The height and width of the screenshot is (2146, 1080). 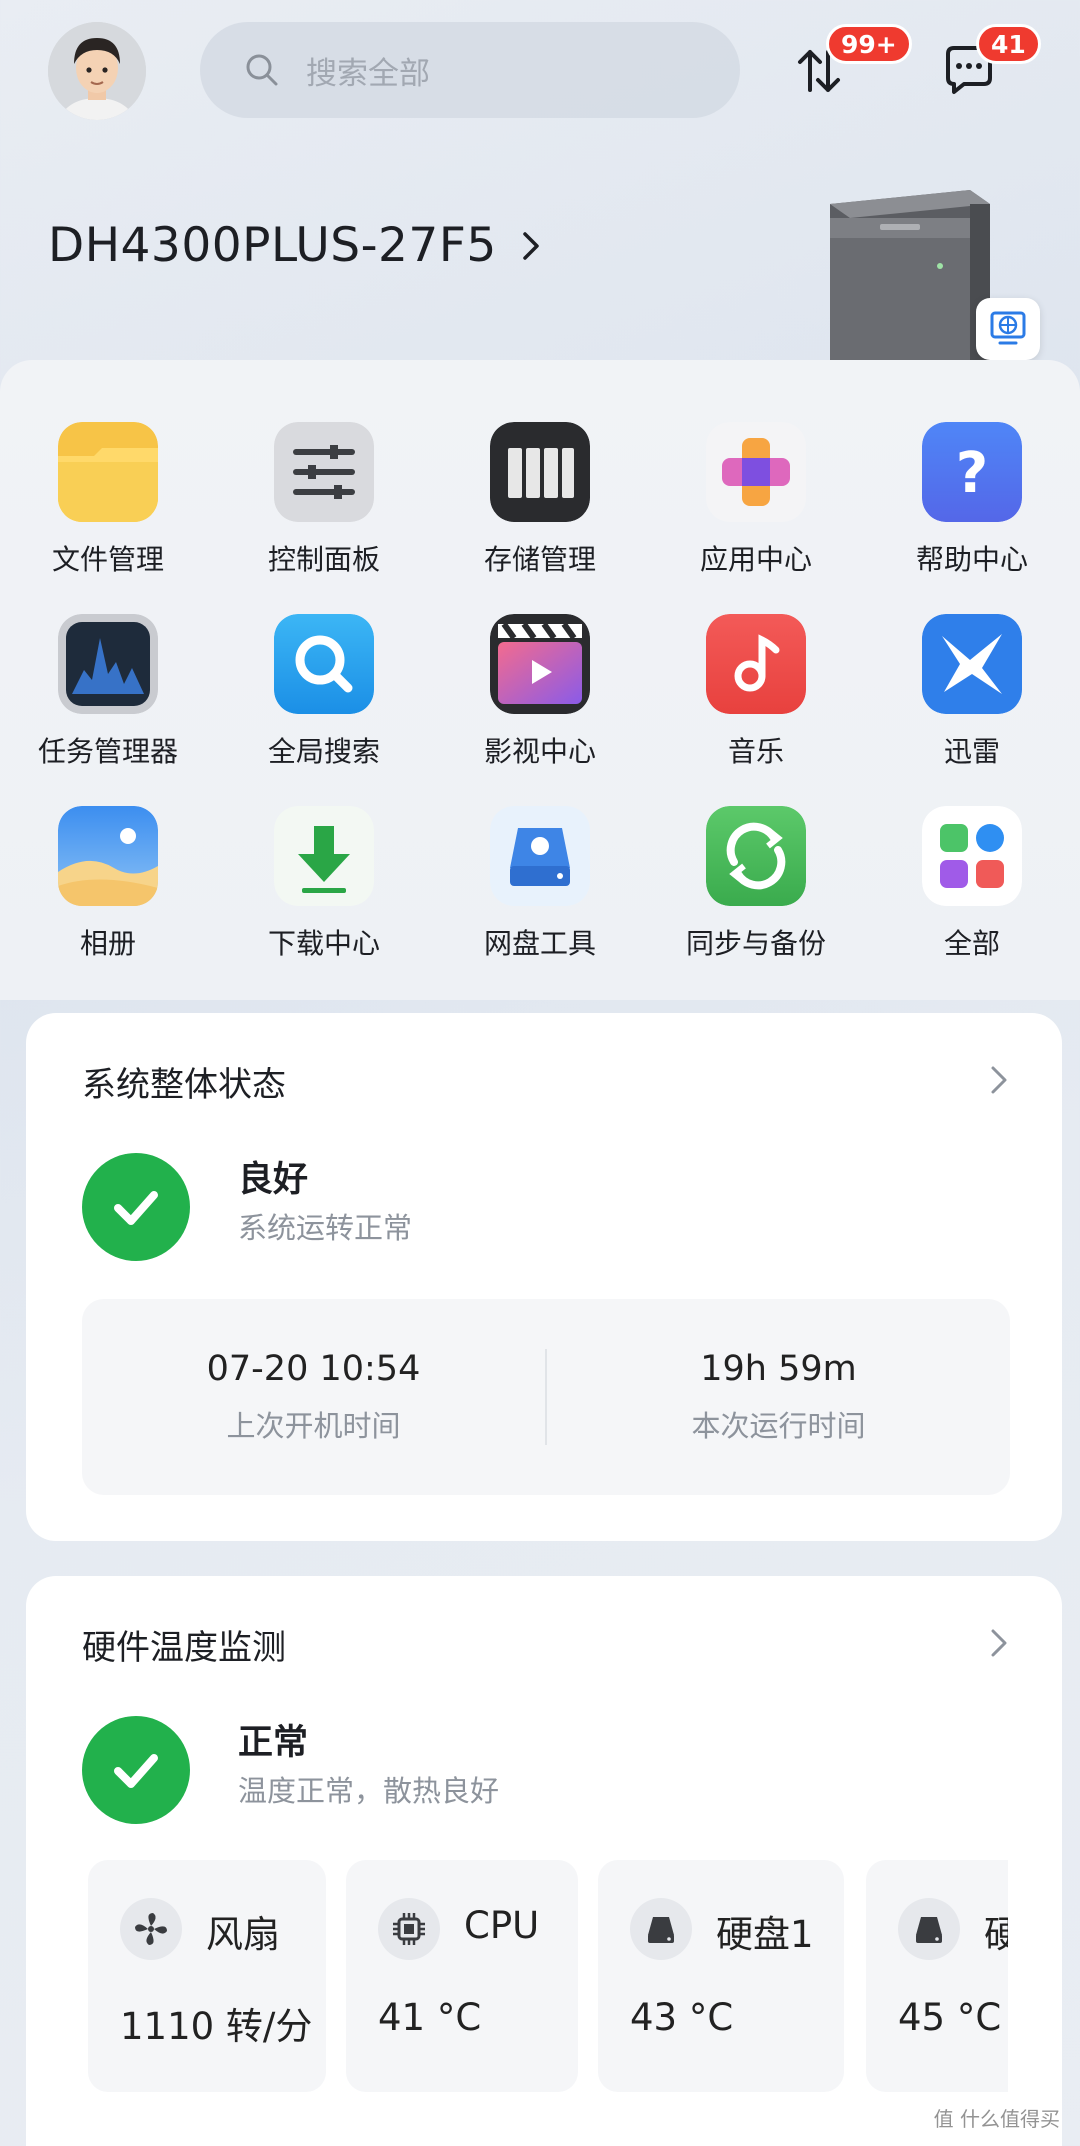 I want to click on globe-monitor-icon, so click(x=1008, y=328).